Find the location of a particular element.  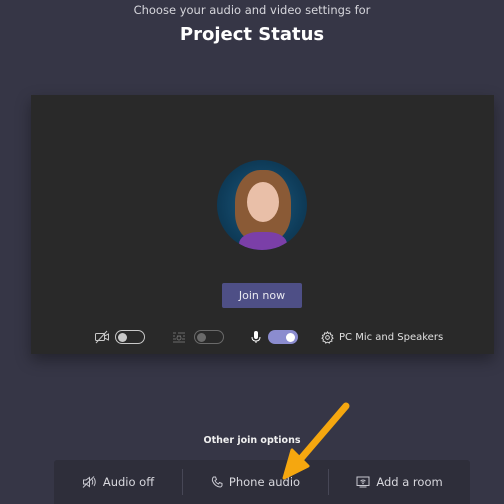

audio-off-label: Audio off is located at coordinates (128, 482).